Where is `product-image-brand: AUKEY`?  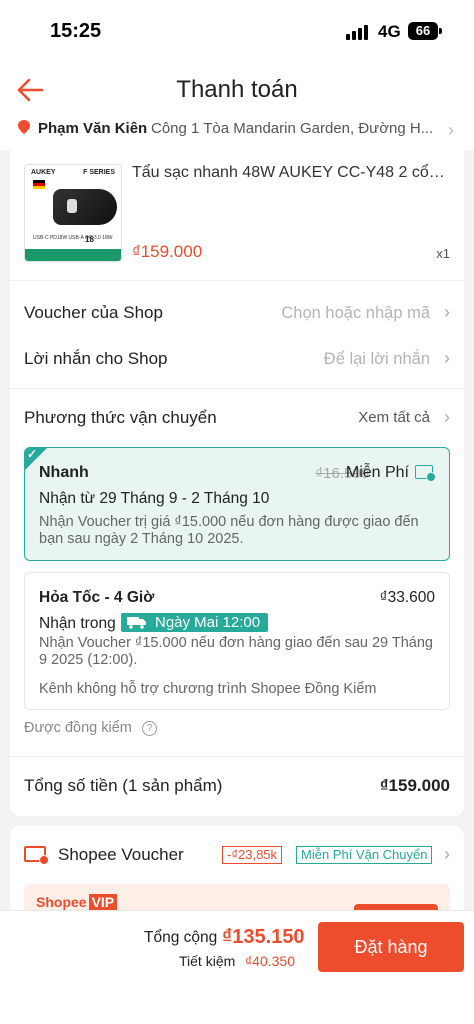
product-image-brand: AUKEY is located at coordinates (43, 172).